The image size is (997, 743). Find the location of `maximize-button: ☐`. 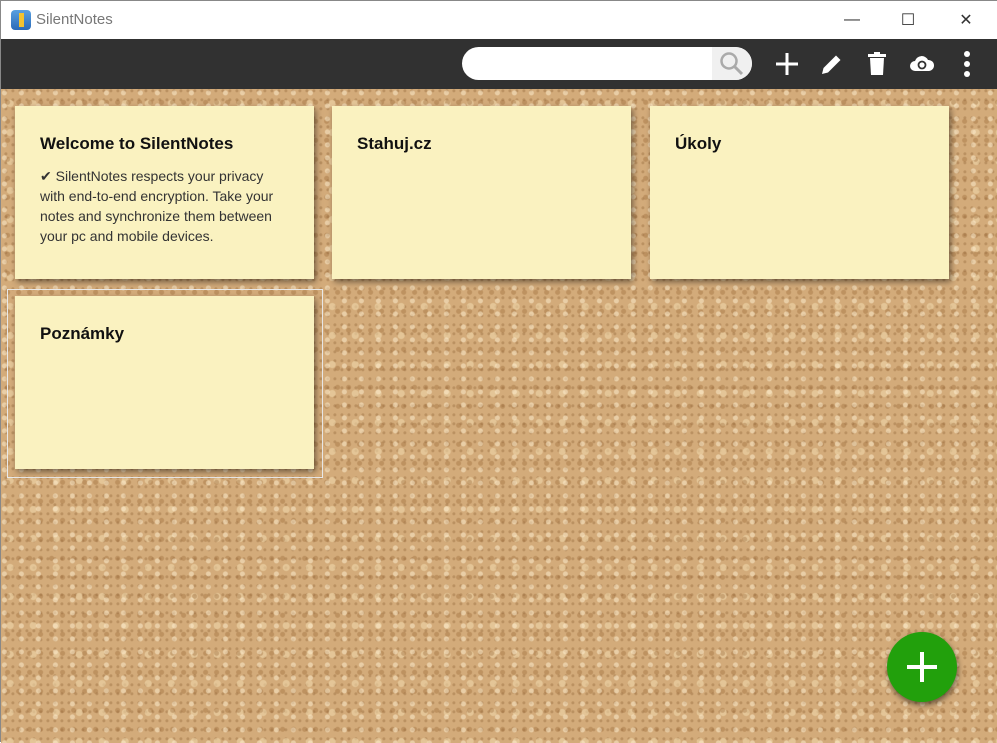

maximize-button: ☐ is located at coordinates (908, 20).